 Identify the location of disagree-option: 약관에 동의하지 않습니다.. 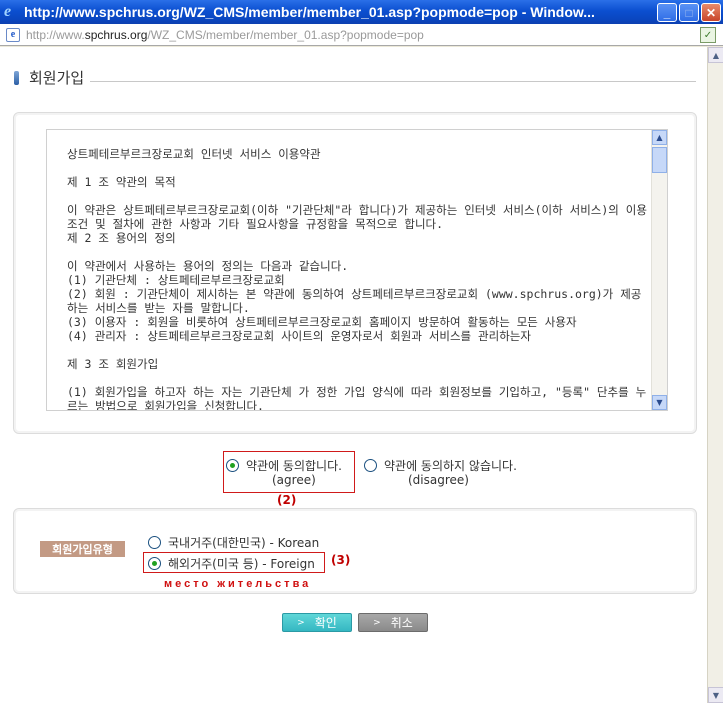
(440, 465).